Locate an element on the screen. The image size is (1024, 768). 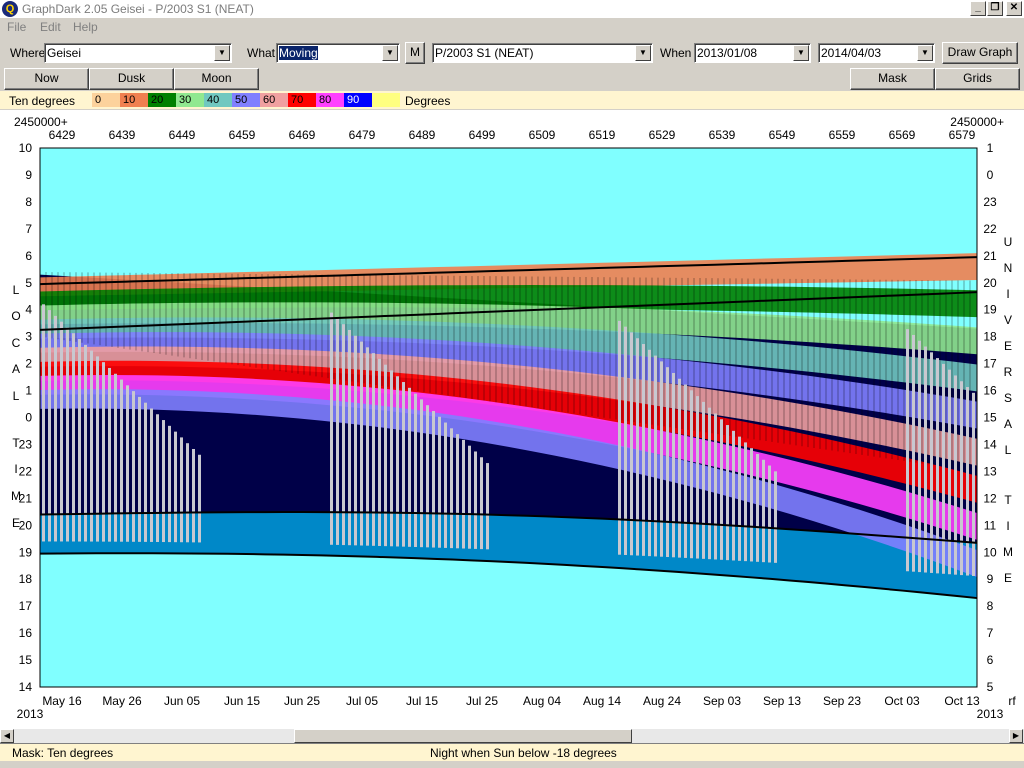
right-axis-tick: 13 is located at coordinates (990, 471).